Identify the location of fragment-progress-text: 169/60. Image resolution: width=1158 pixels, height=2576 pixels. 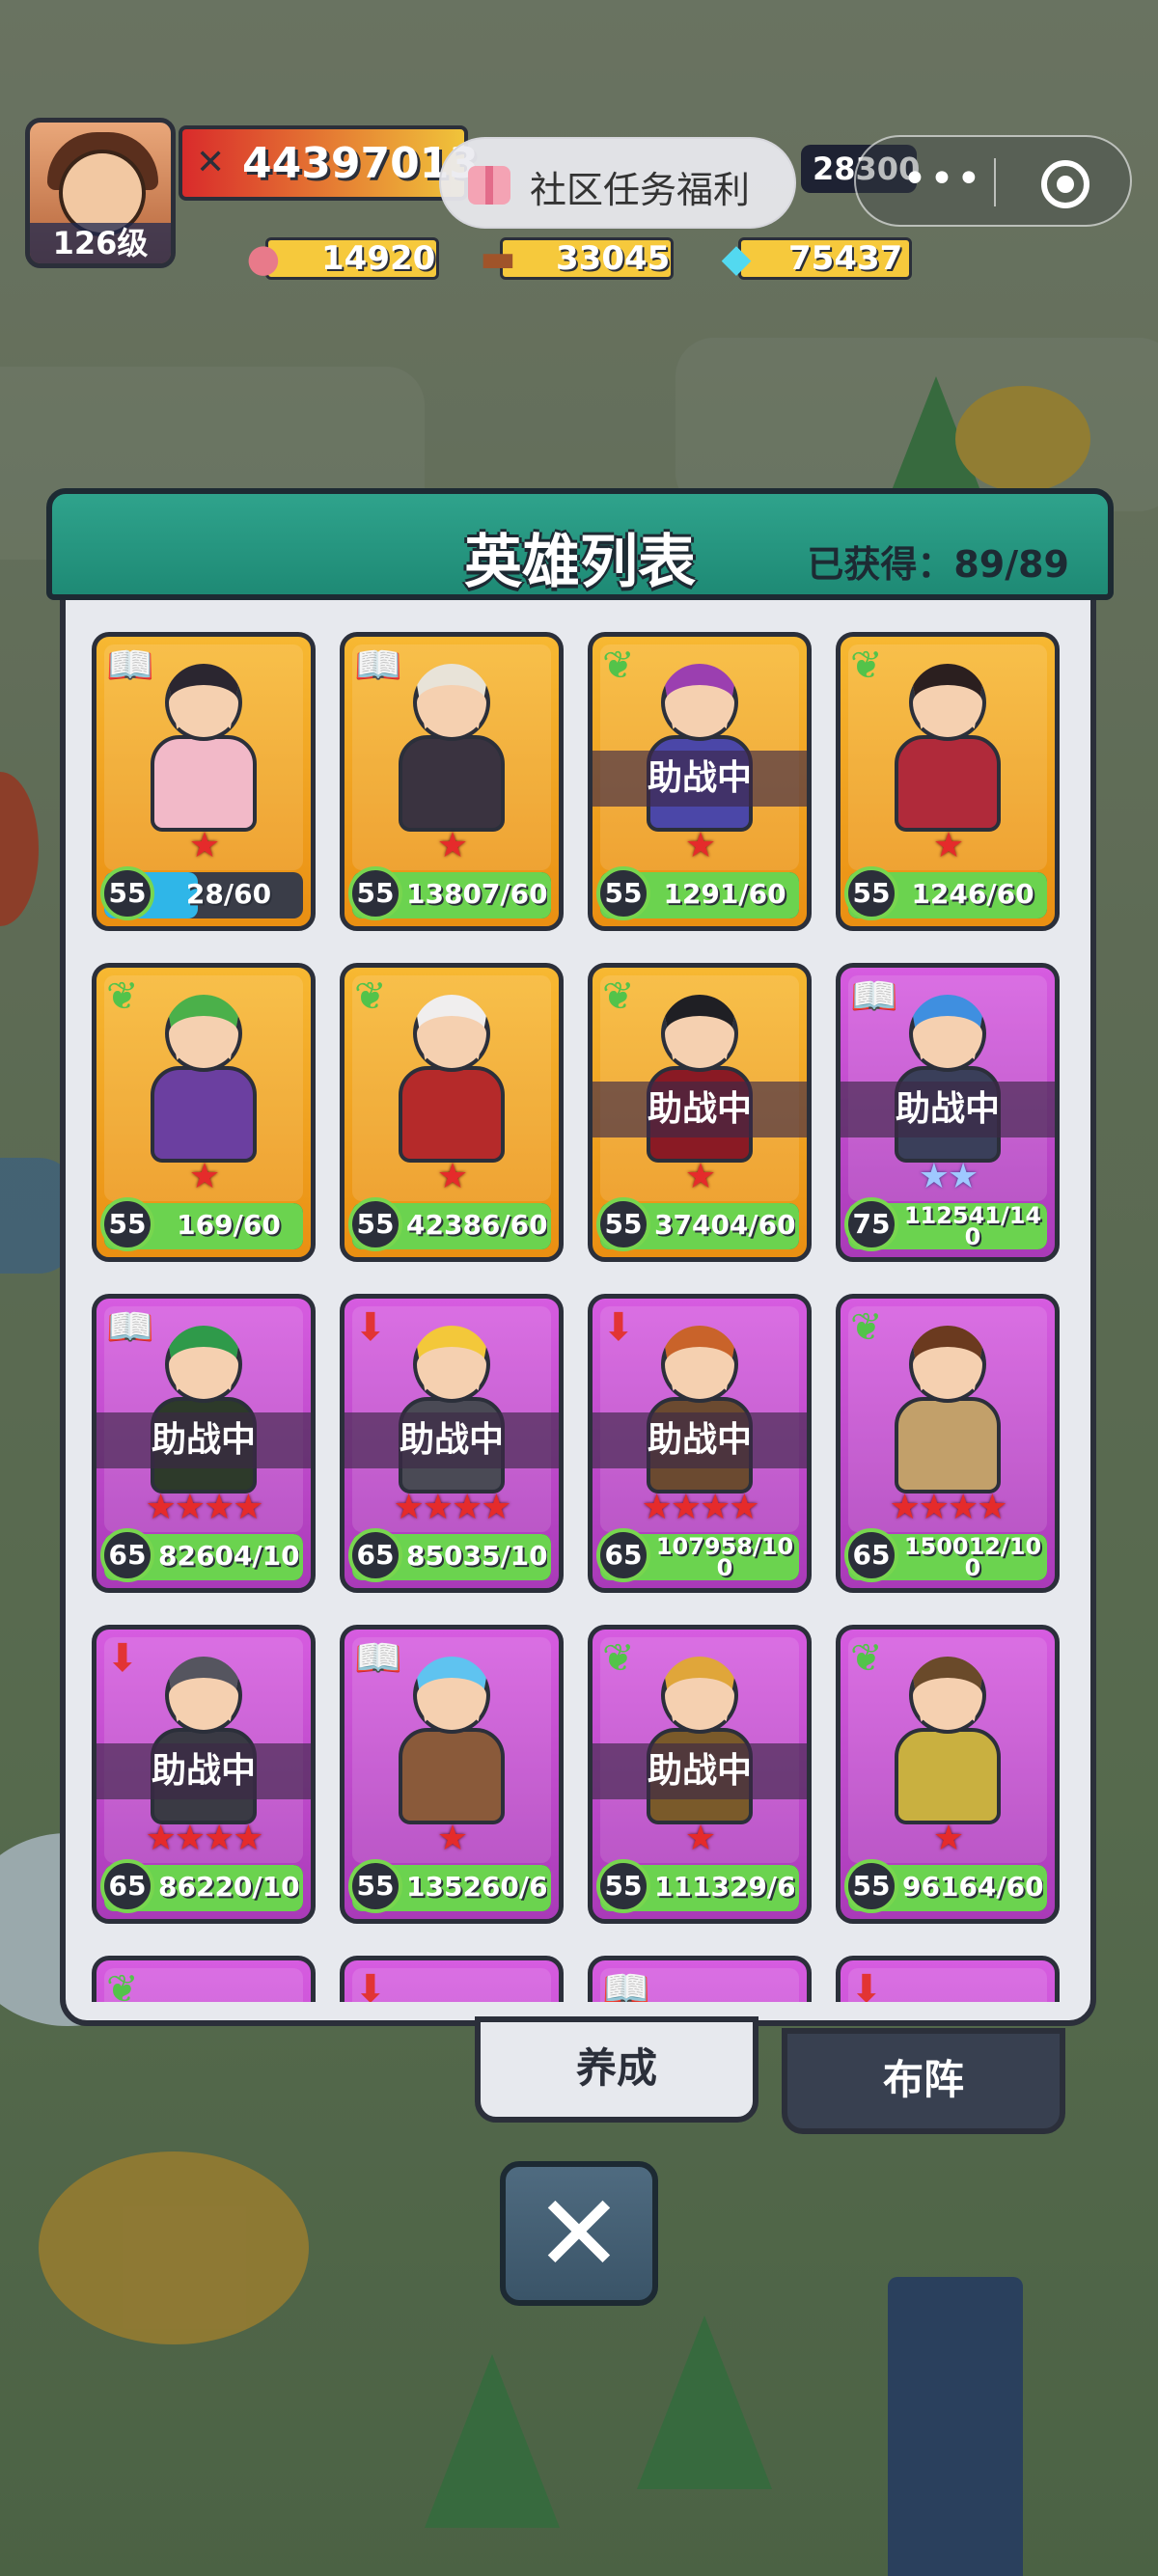
(229, 1225).